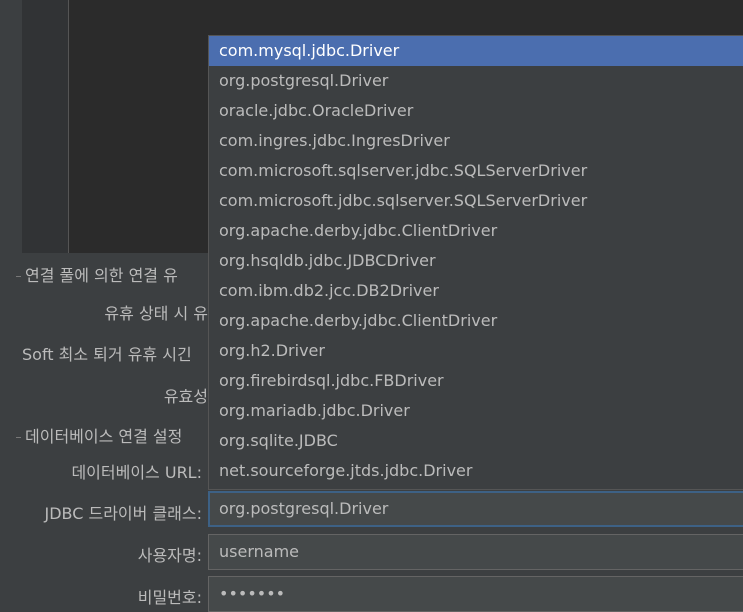 The width and height of the screenshot is (743, 612). I want to click on editor-gutter, so click(45, 126).